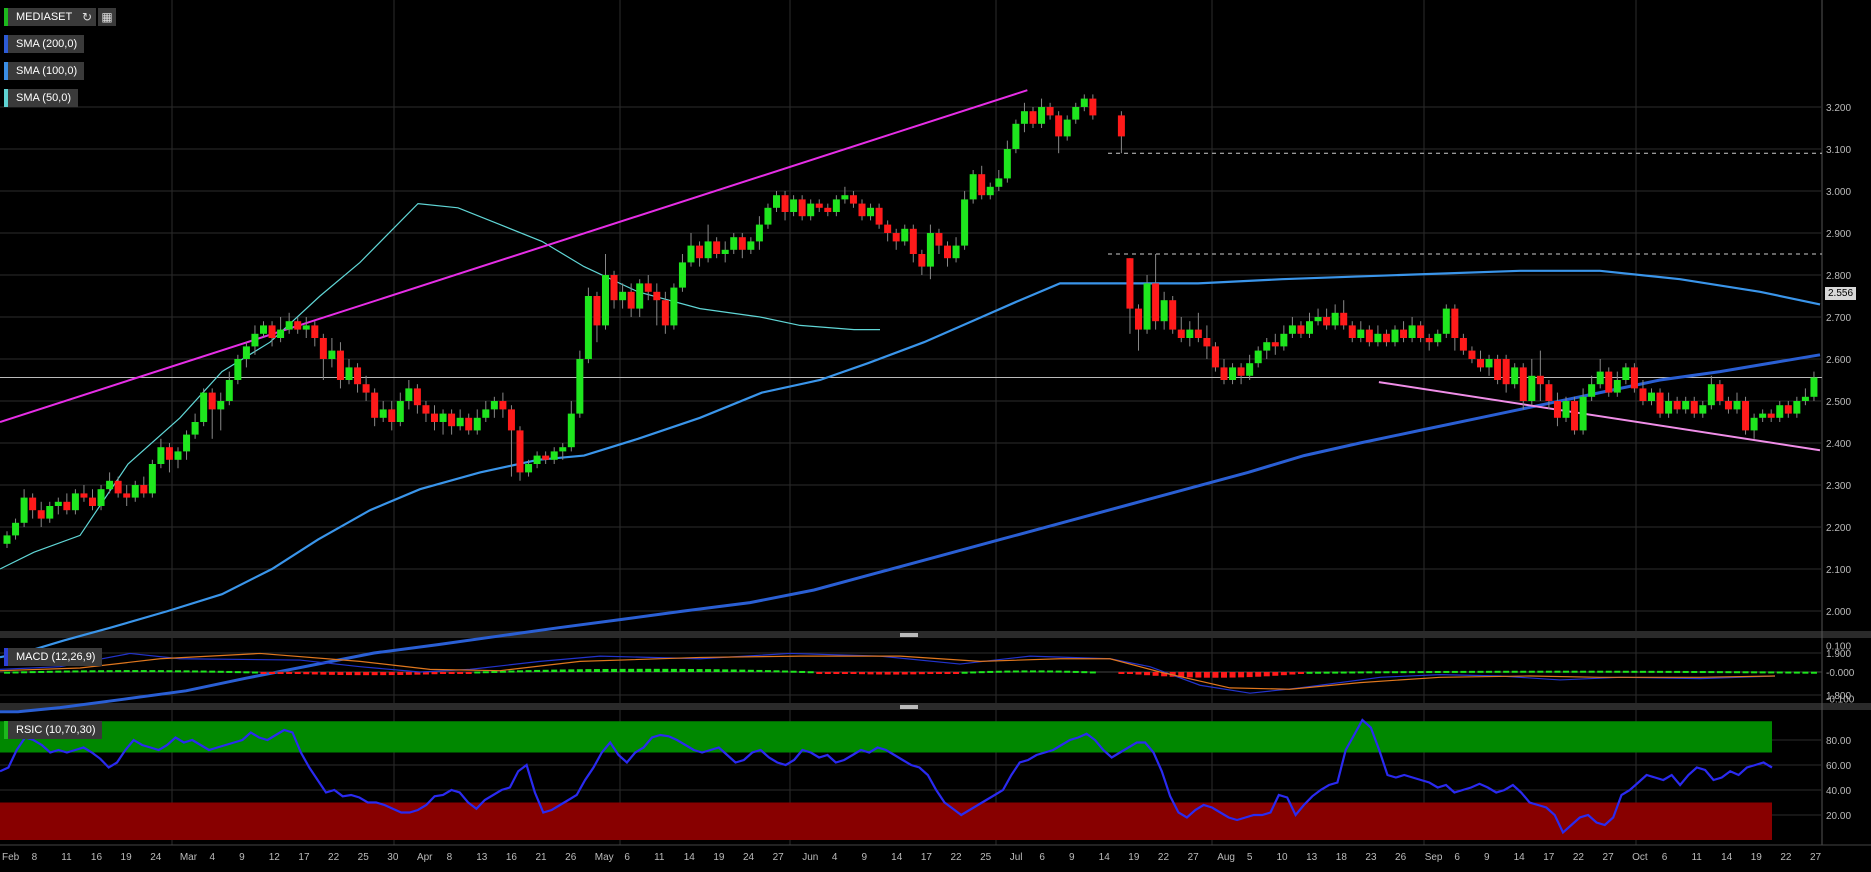 Image resolution: width=1871 pixels, height=872 pixels. What do you see at coordinates (53, 730) in the screenshot?
I see `rsi-legend: RSIC (10,70,30)` at bounding box center [53, 730].